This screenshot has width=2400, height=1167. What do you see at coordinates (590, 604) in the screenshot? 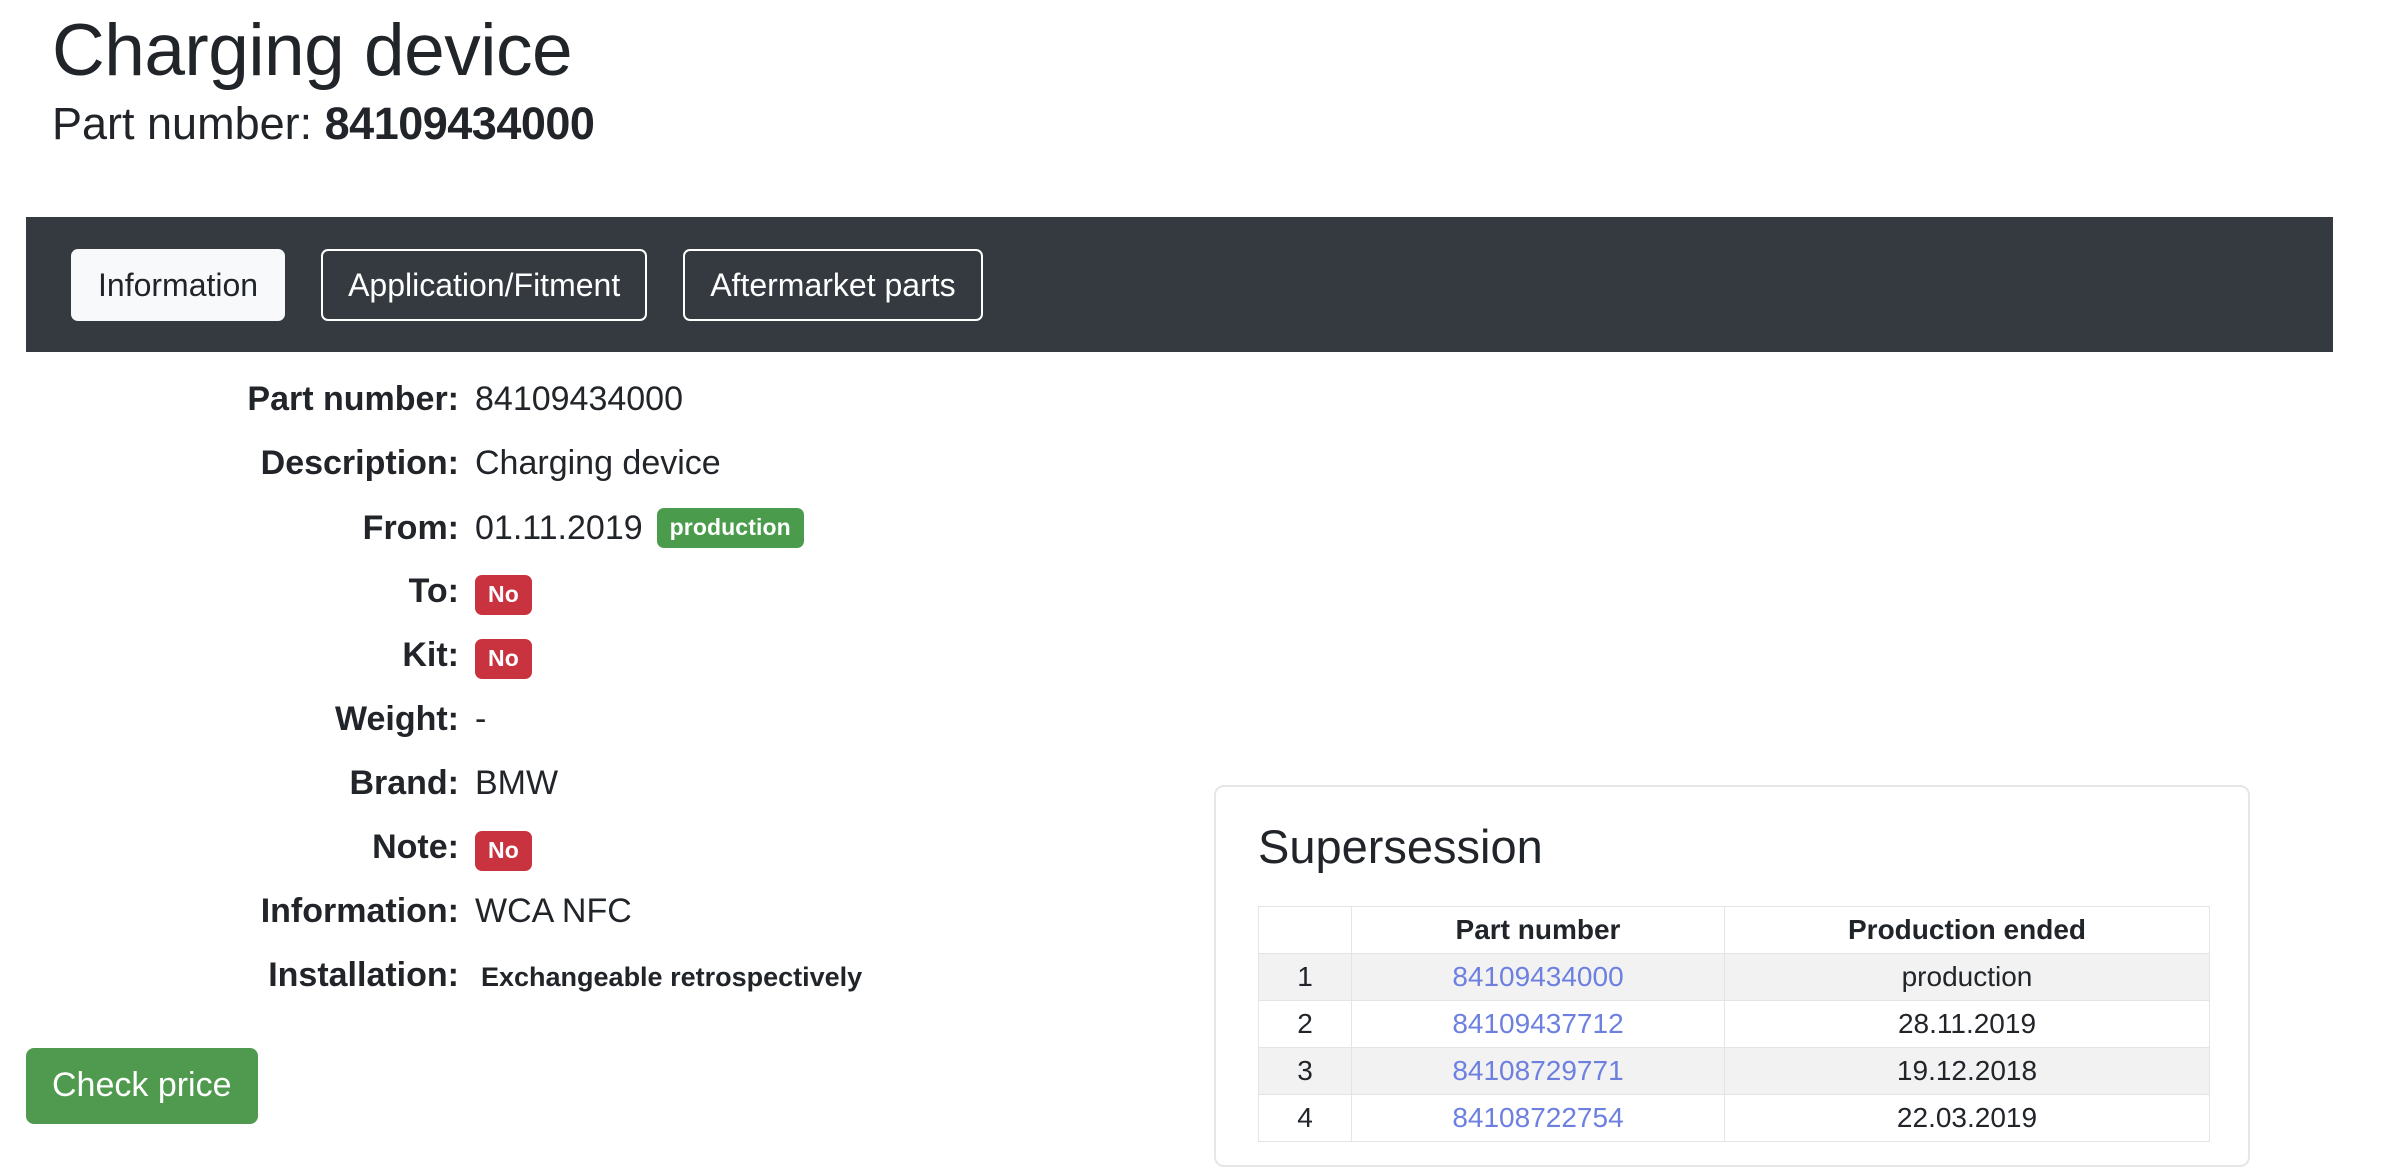
I see `spec-row-to: To: No` at bounding box center [590, 604].